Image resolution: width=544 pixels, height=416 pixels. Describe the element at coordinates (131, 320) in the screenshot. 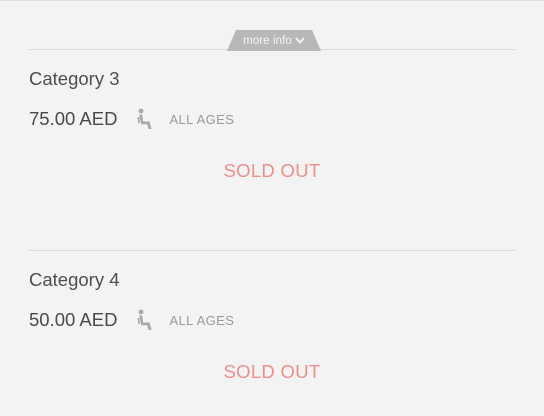

I see `price-row: 50.00 AED ALL AGES` at that location.